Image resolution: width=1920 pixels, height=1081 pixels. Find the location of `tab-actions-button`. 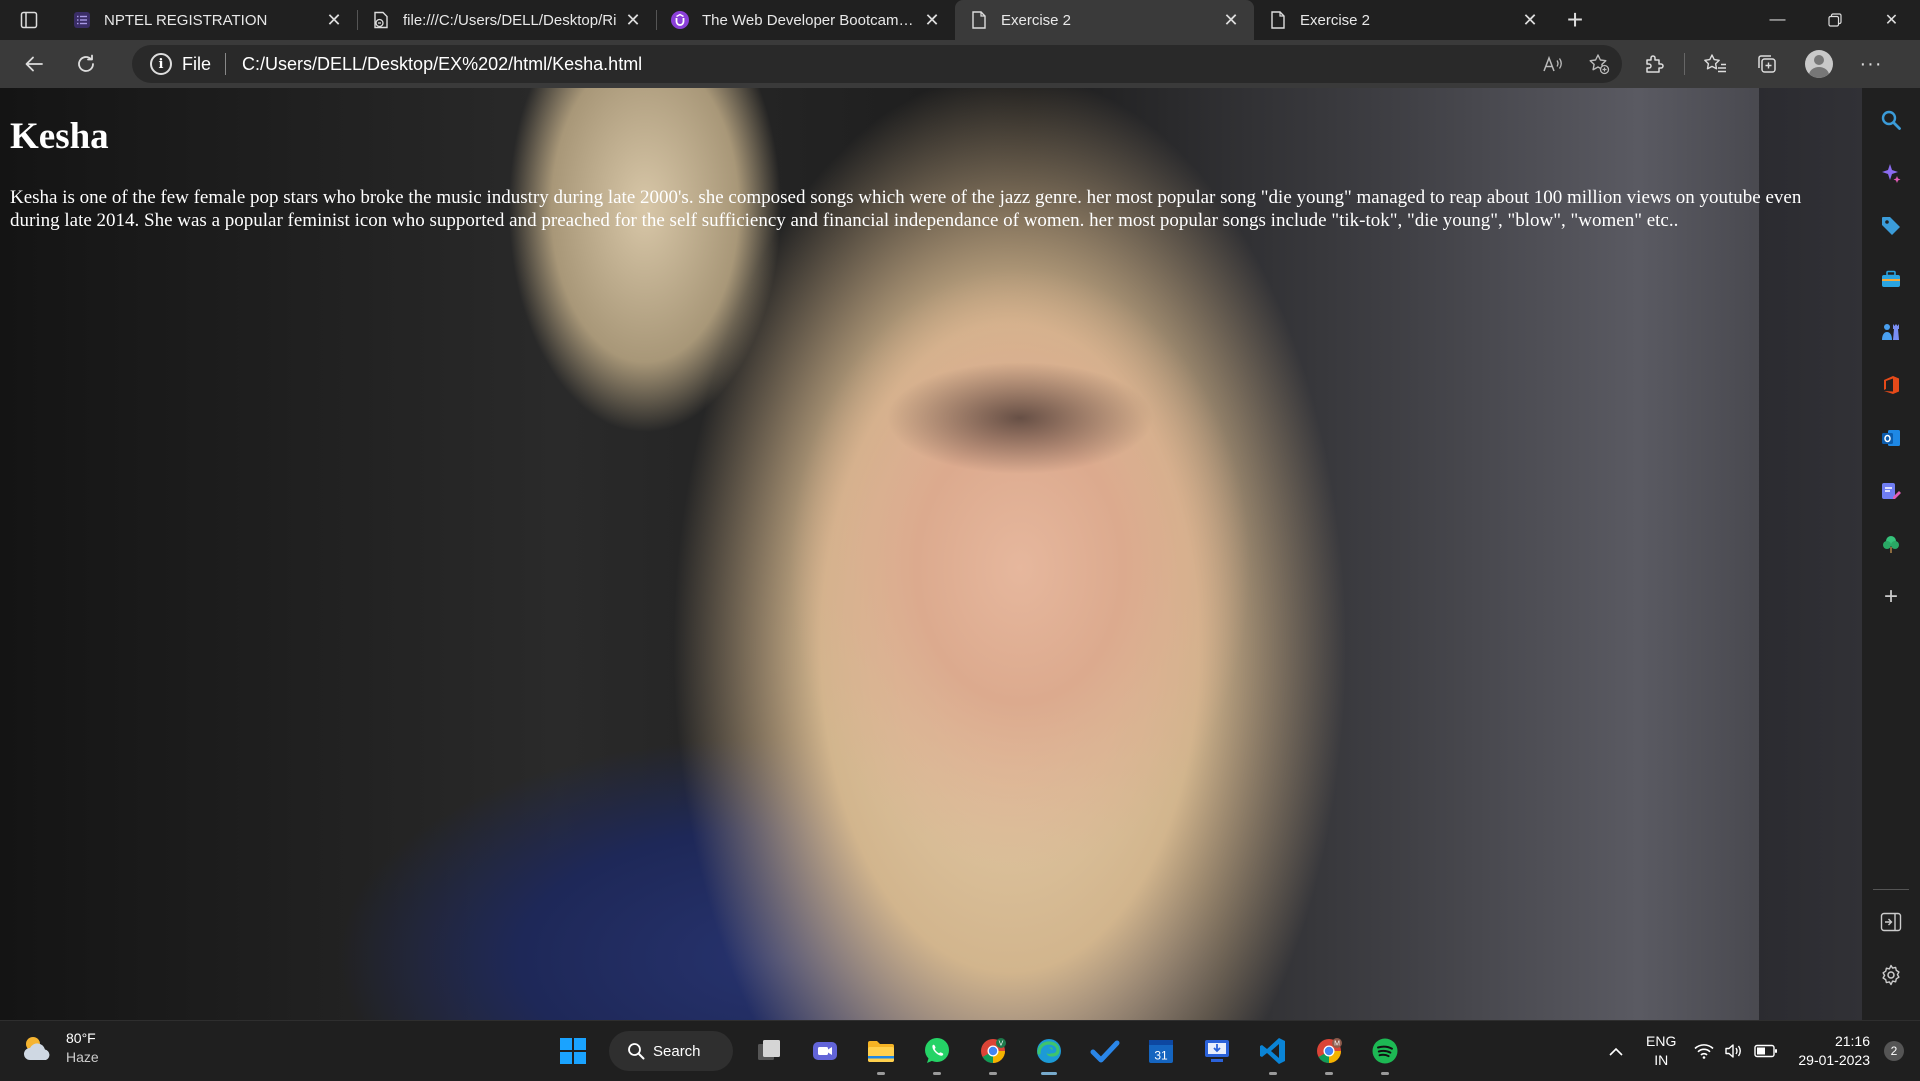

tab-actions-button is located at coordinates (29, 20).